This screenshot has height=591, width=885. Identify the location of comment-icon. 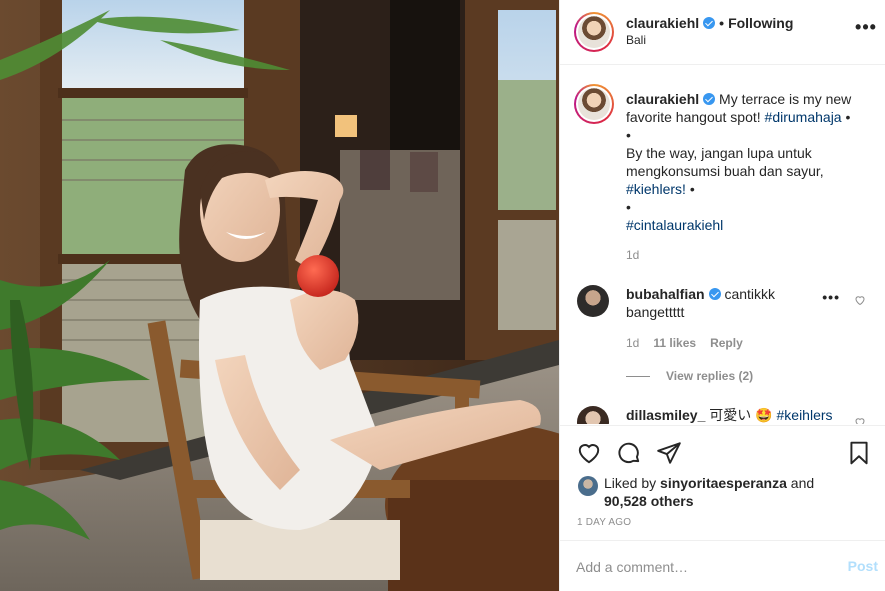
(629, 453).